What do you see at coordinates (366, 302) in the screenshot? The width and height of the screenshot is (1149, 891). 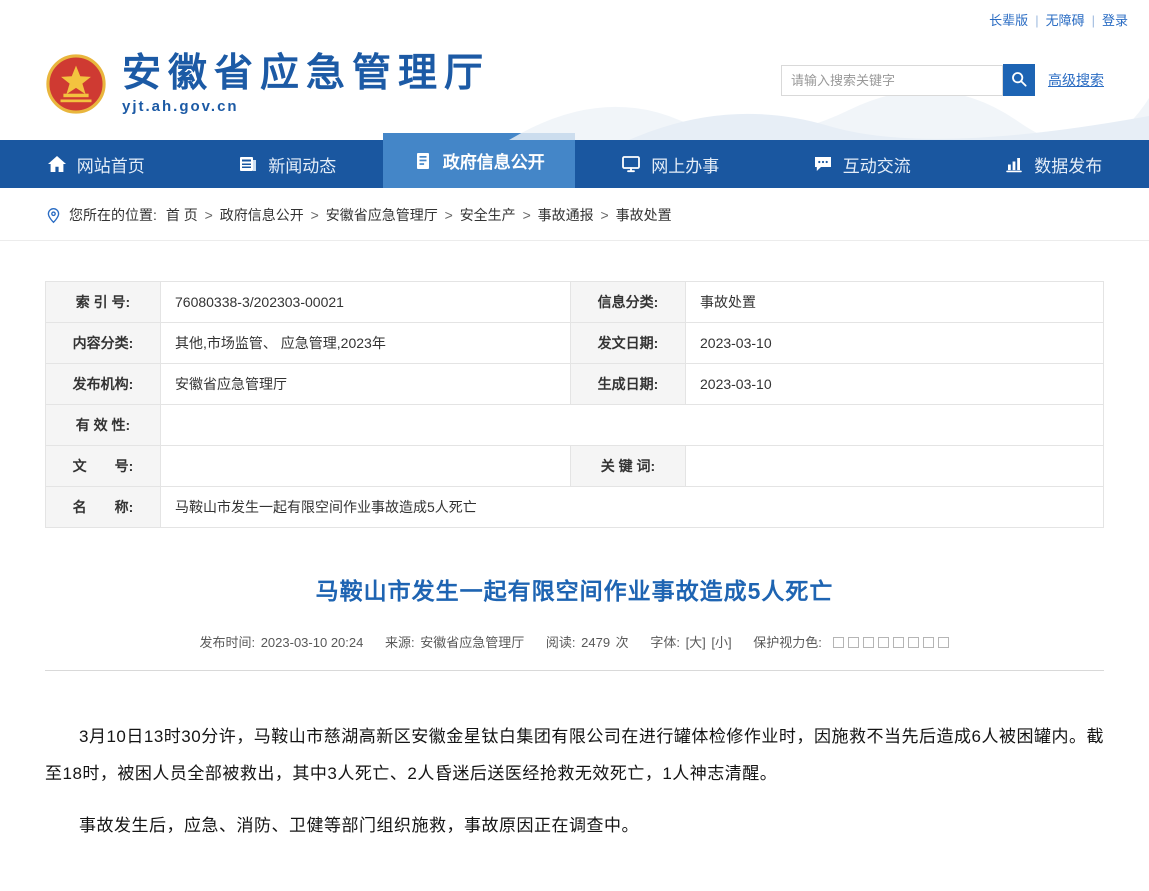 I see `field-value: 76080338-3/202303-00021` at bounding box center [366, 302].